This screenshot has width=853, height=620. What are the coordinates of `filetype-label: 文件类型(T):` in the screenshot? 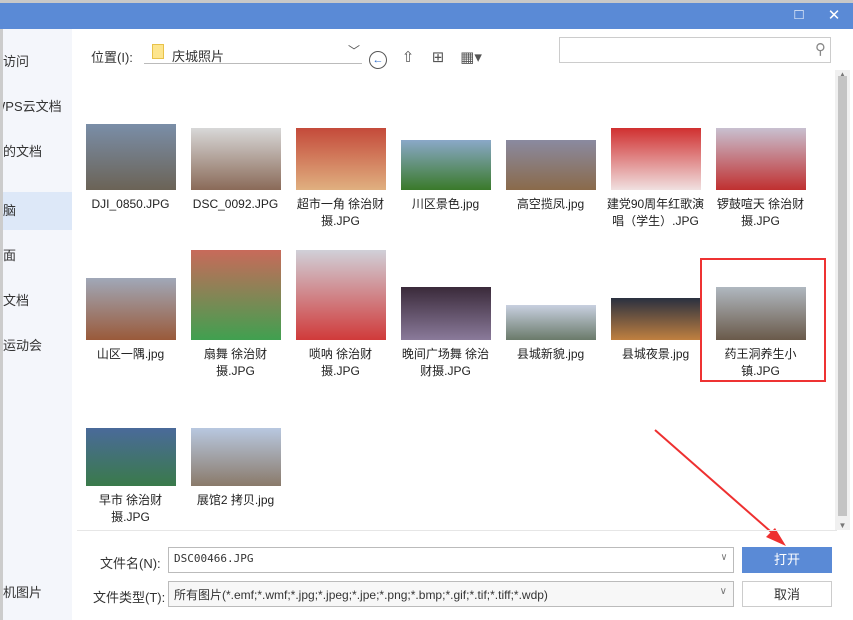 It's located at (129, 597).